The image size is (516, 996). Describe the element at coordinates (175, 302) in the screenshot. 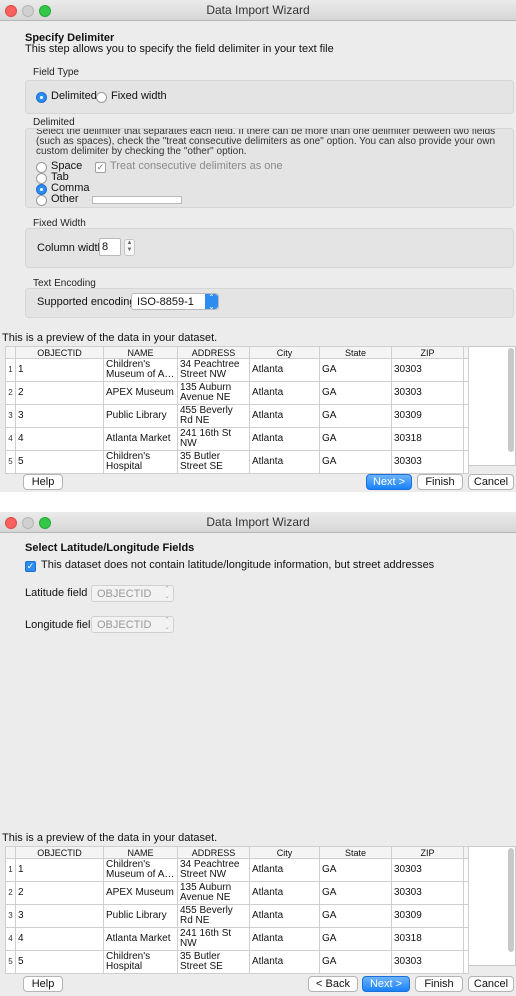

I see `encoding-select: ISO-8859-1 ⌃ ⌄` at that location.